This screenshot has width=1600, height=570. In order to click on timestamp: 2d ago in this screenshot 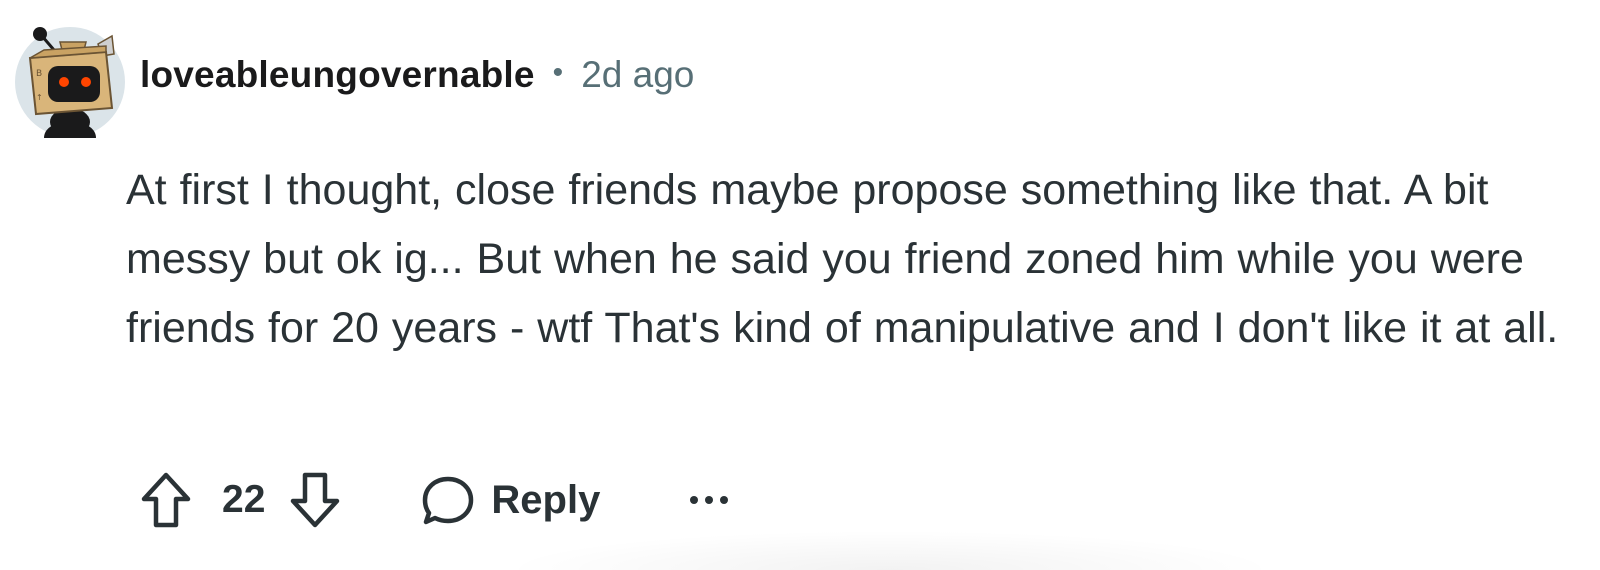, I will do `click(637, 75)`.